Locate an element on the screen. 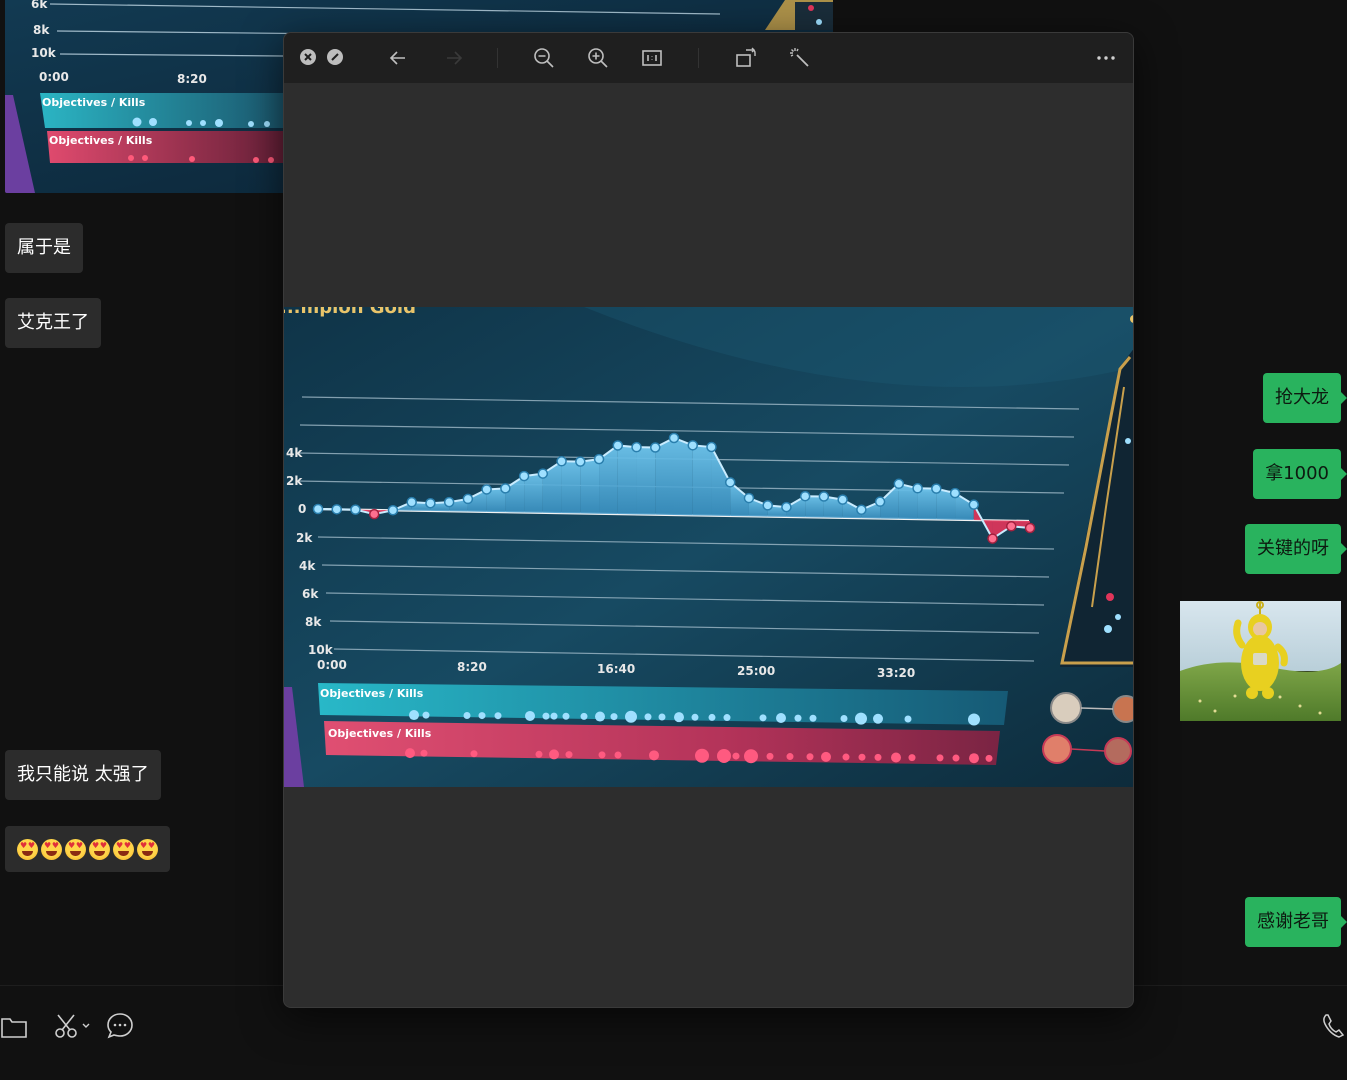 The width and height of the screenshot is (1347, 1080). message-text: 艾克王了 is located at coordinates (53, 322).